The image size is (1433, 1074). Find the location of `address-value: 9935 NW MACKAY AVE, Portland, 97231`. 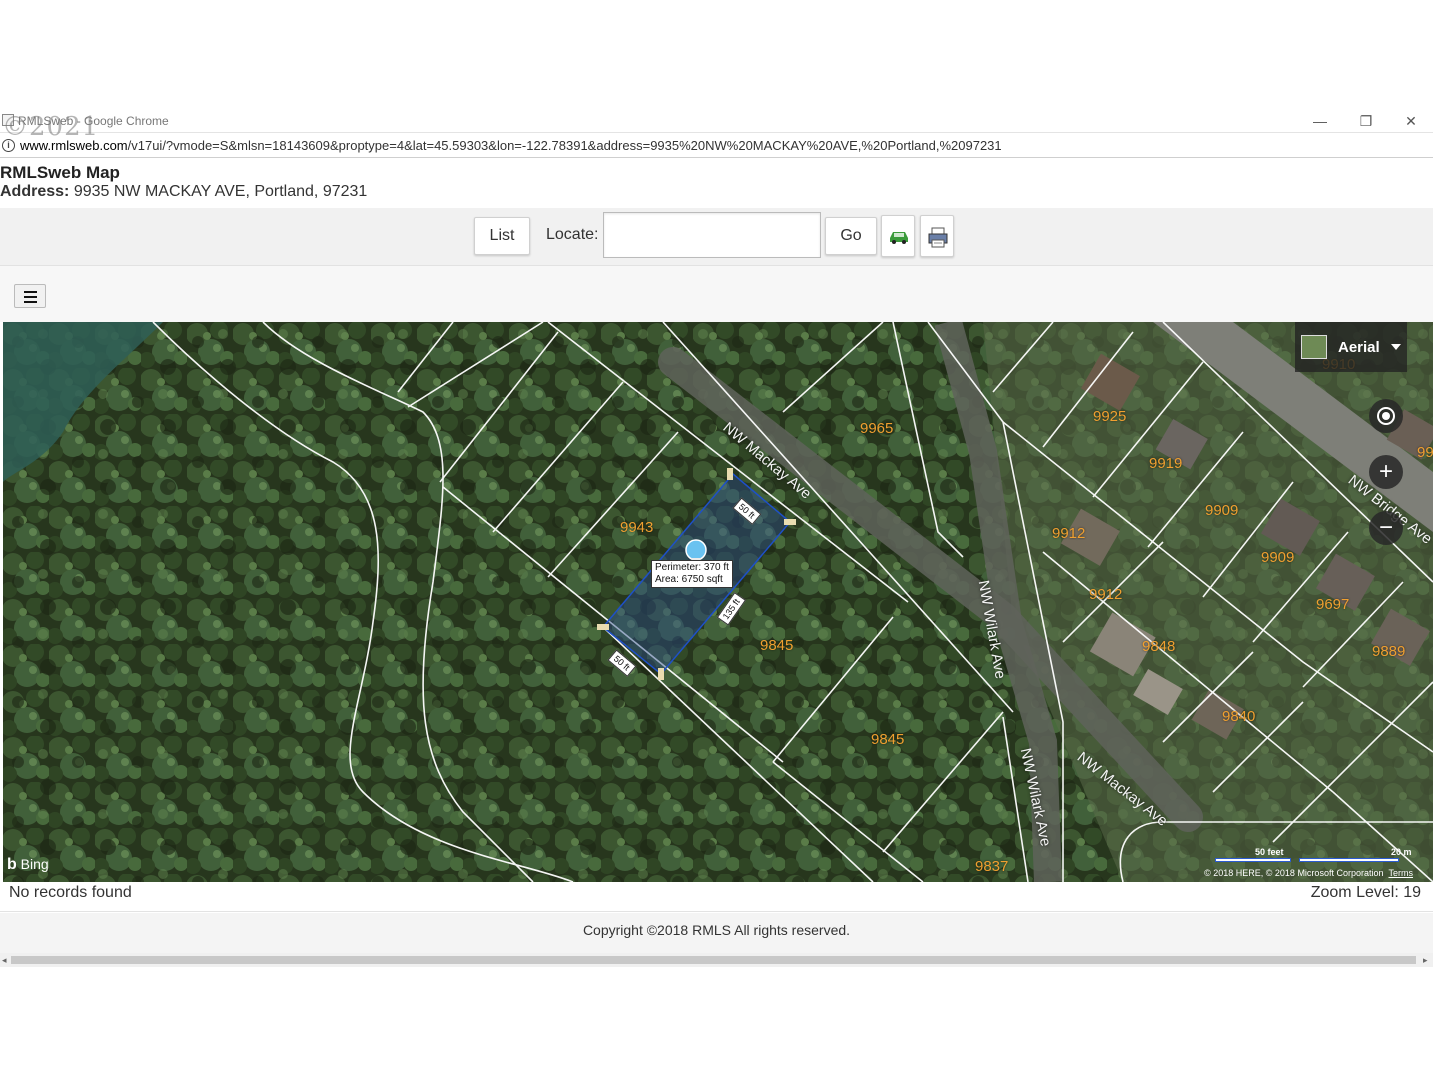

address-value: 9935 NW MACKAY AVE, Portland, 97231 is located at coordinates (220, 191).